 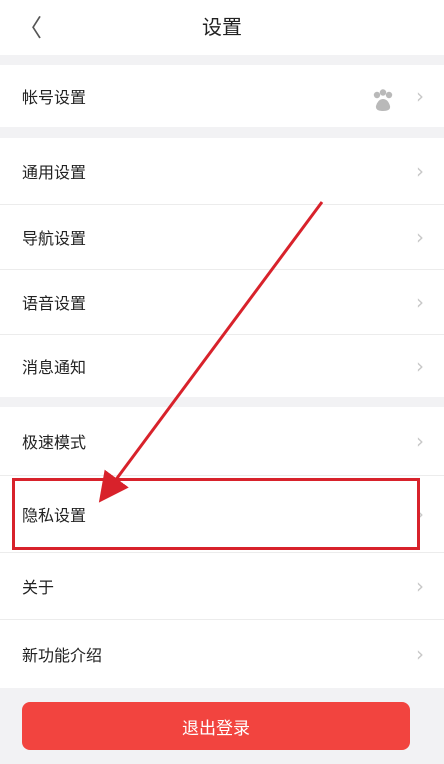 I want to click on settings-item-notifications: 消息通知 ›, so click(x=222, y=366).